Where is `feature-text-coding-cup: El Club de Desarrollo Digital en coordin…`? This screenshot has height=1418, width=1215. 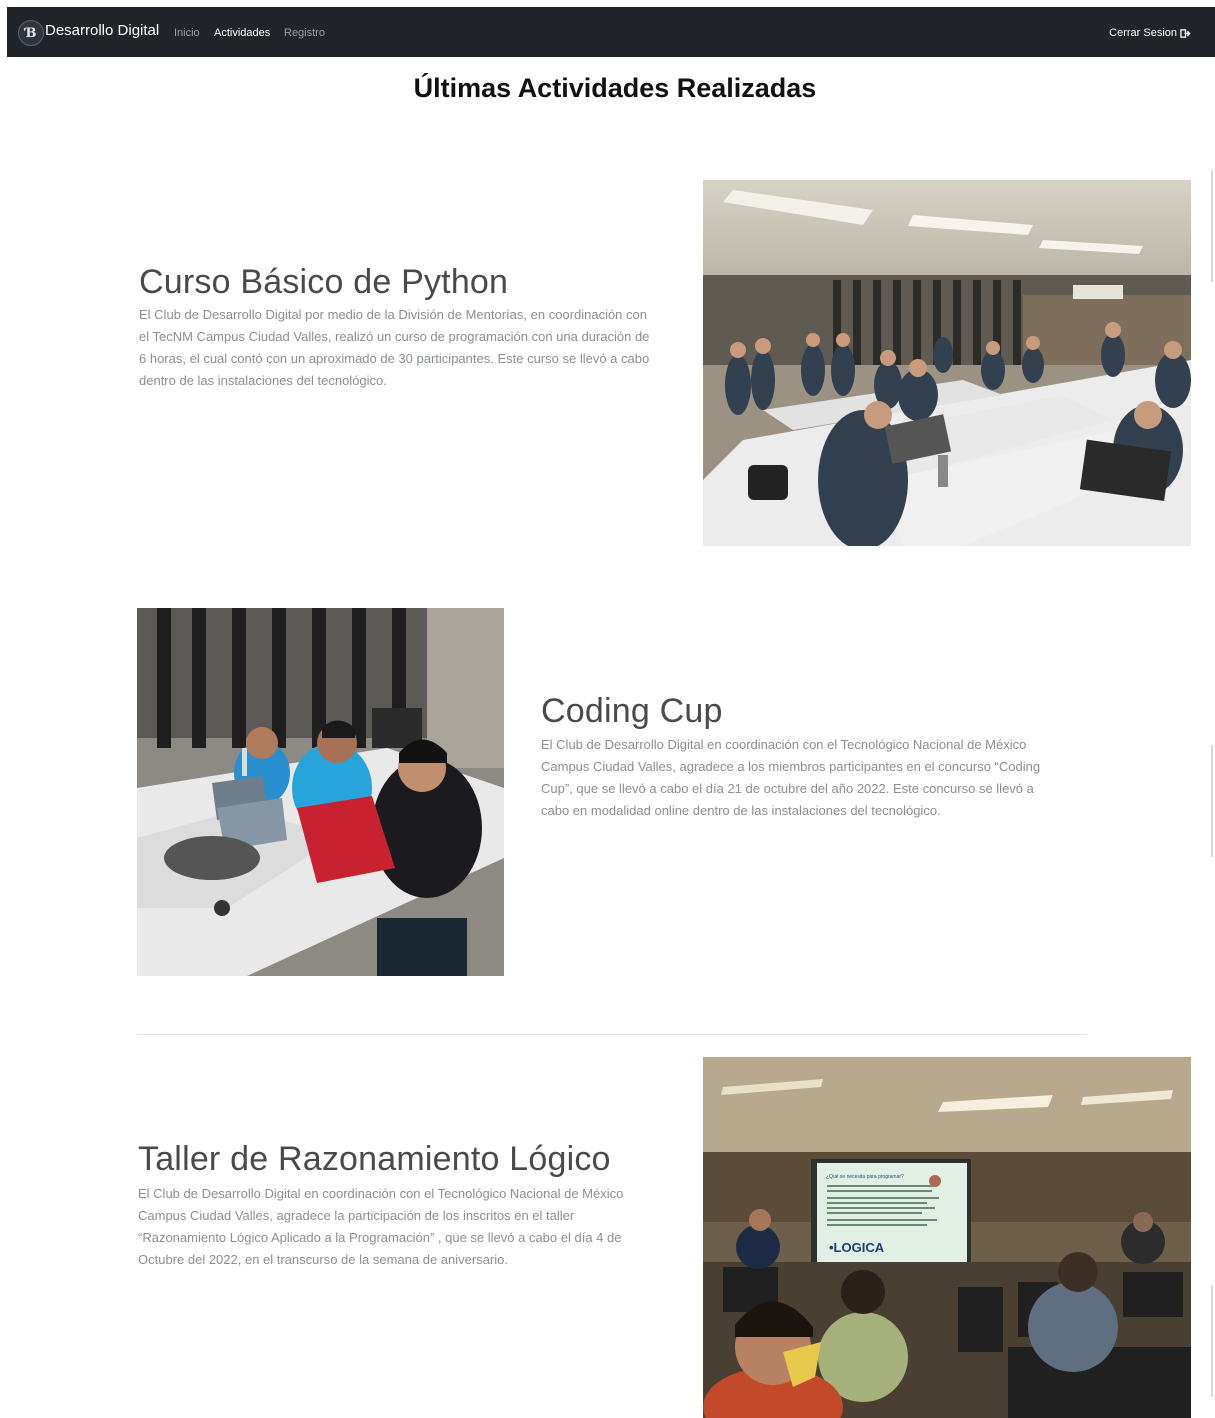
feature-text-coding-cup: El Club de Desarrollo Digital en coordin… is located at coordinates (790, 778).